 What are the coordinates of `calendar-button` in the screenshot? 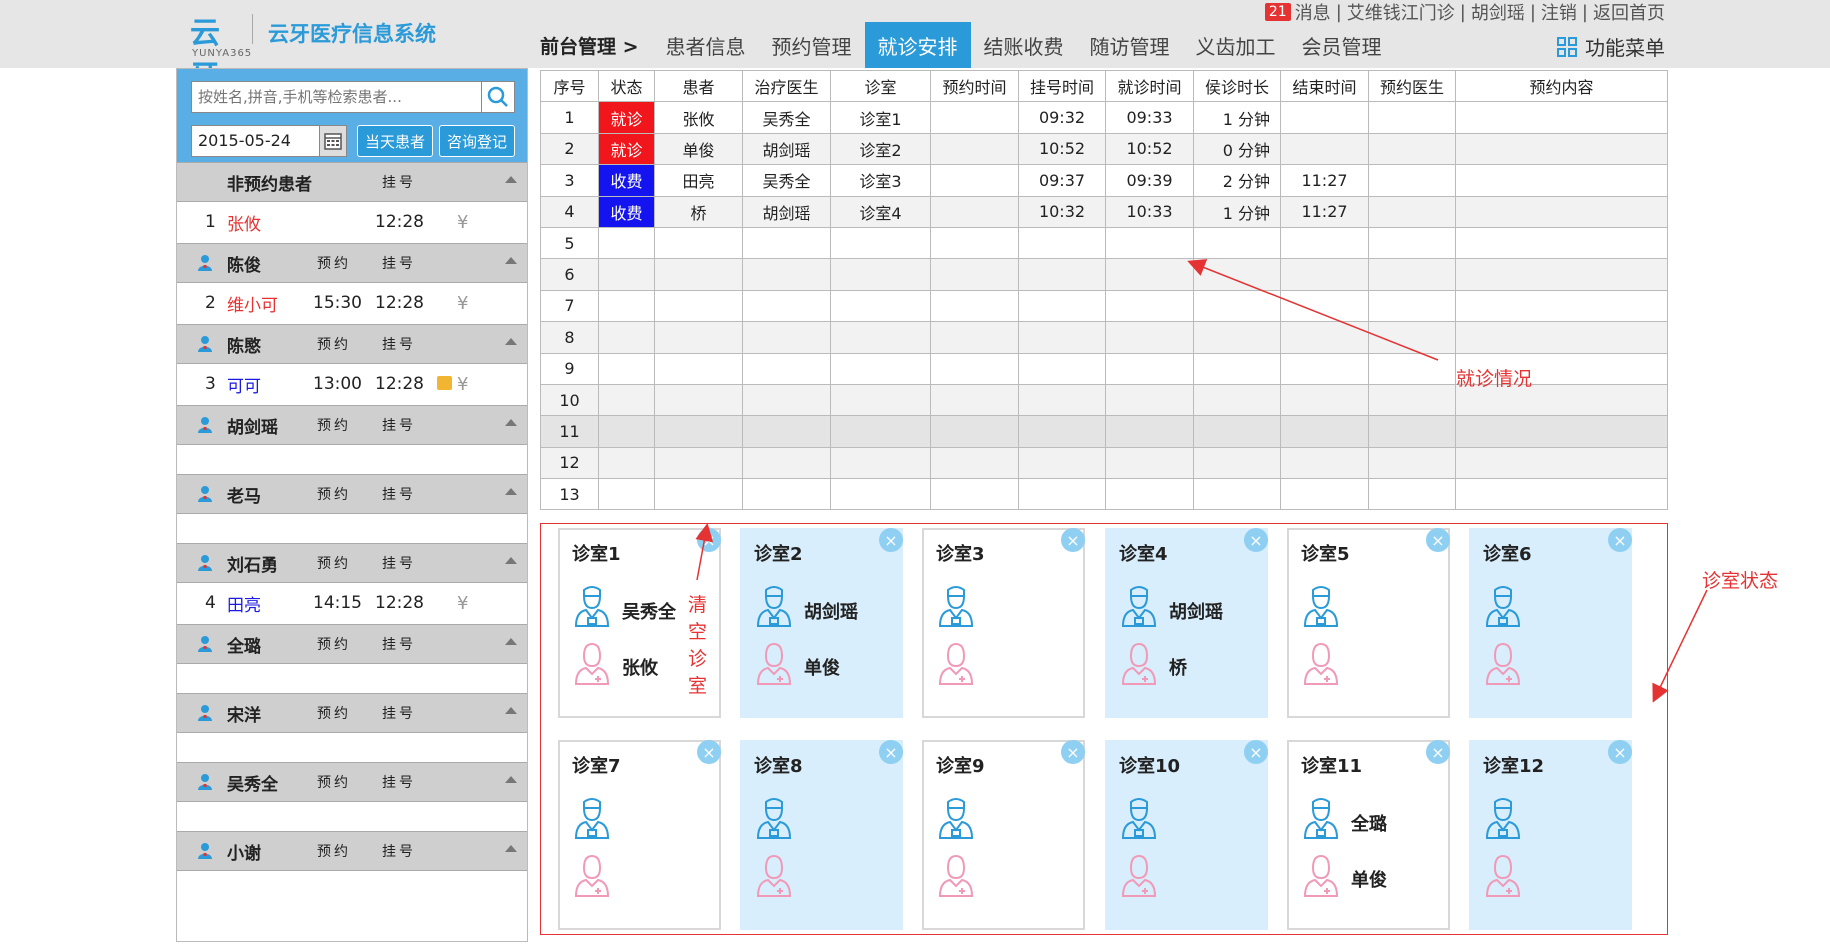 It's located at (333, 141).